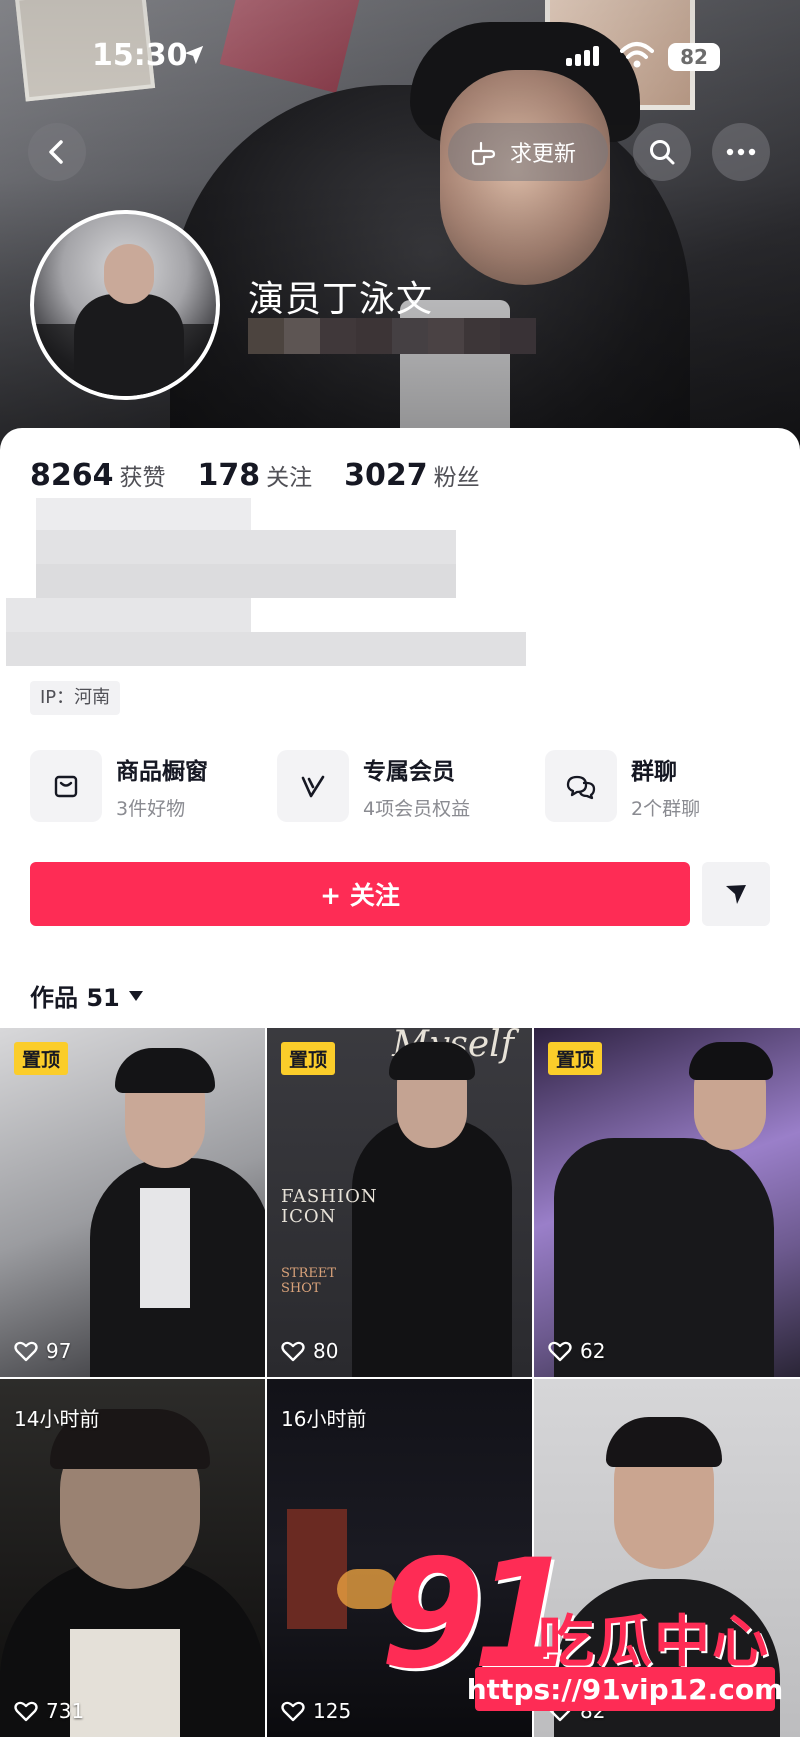  I want to click on video-thumbnail: Myself FASHION ICON STREET SHOT 置顶 80, so click(399, 1202).